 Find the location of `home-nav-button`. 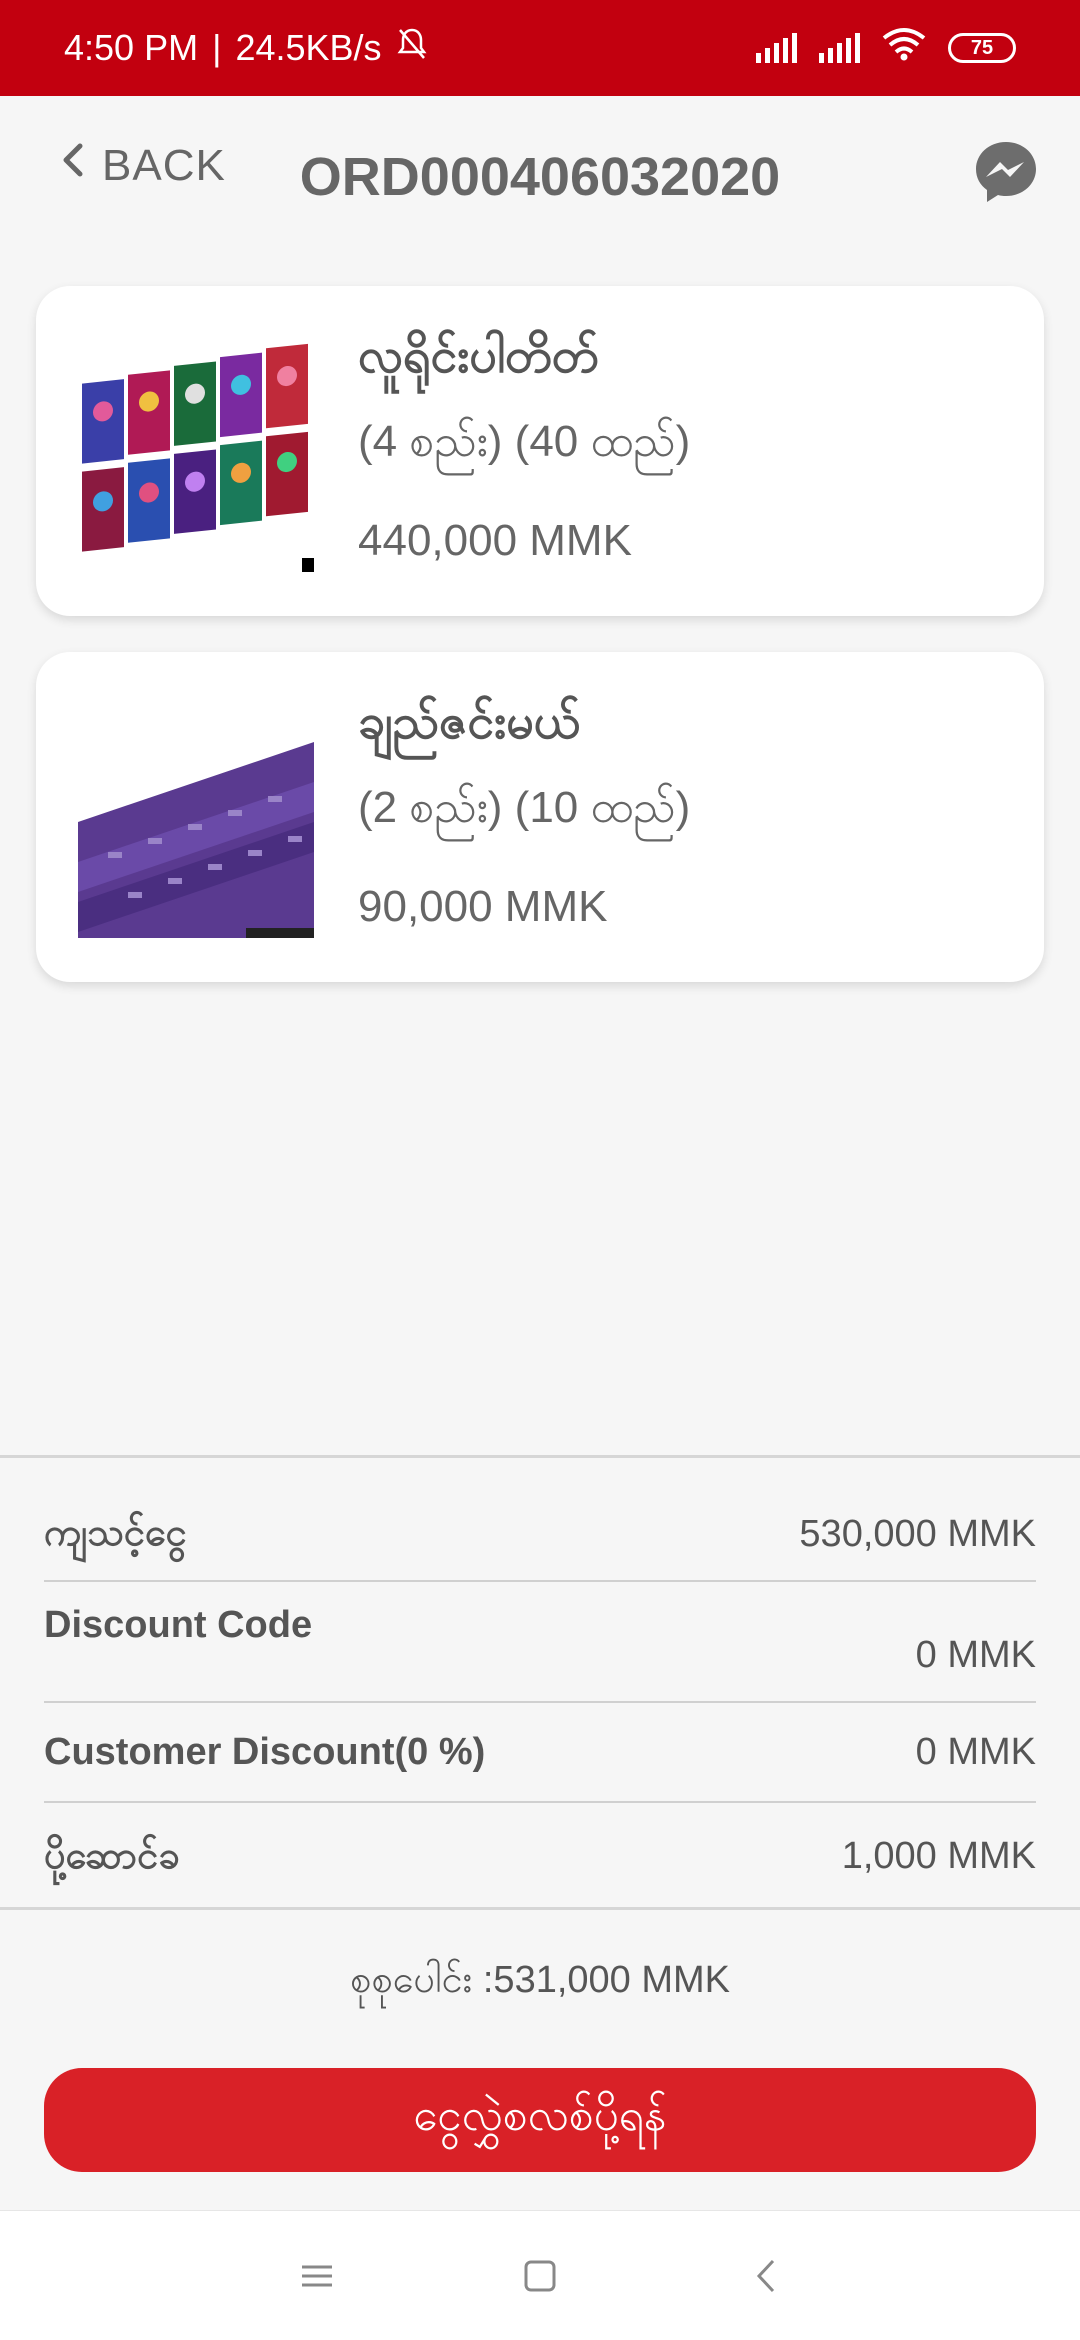

home-nav-button is located at coordinates (540, 2276).